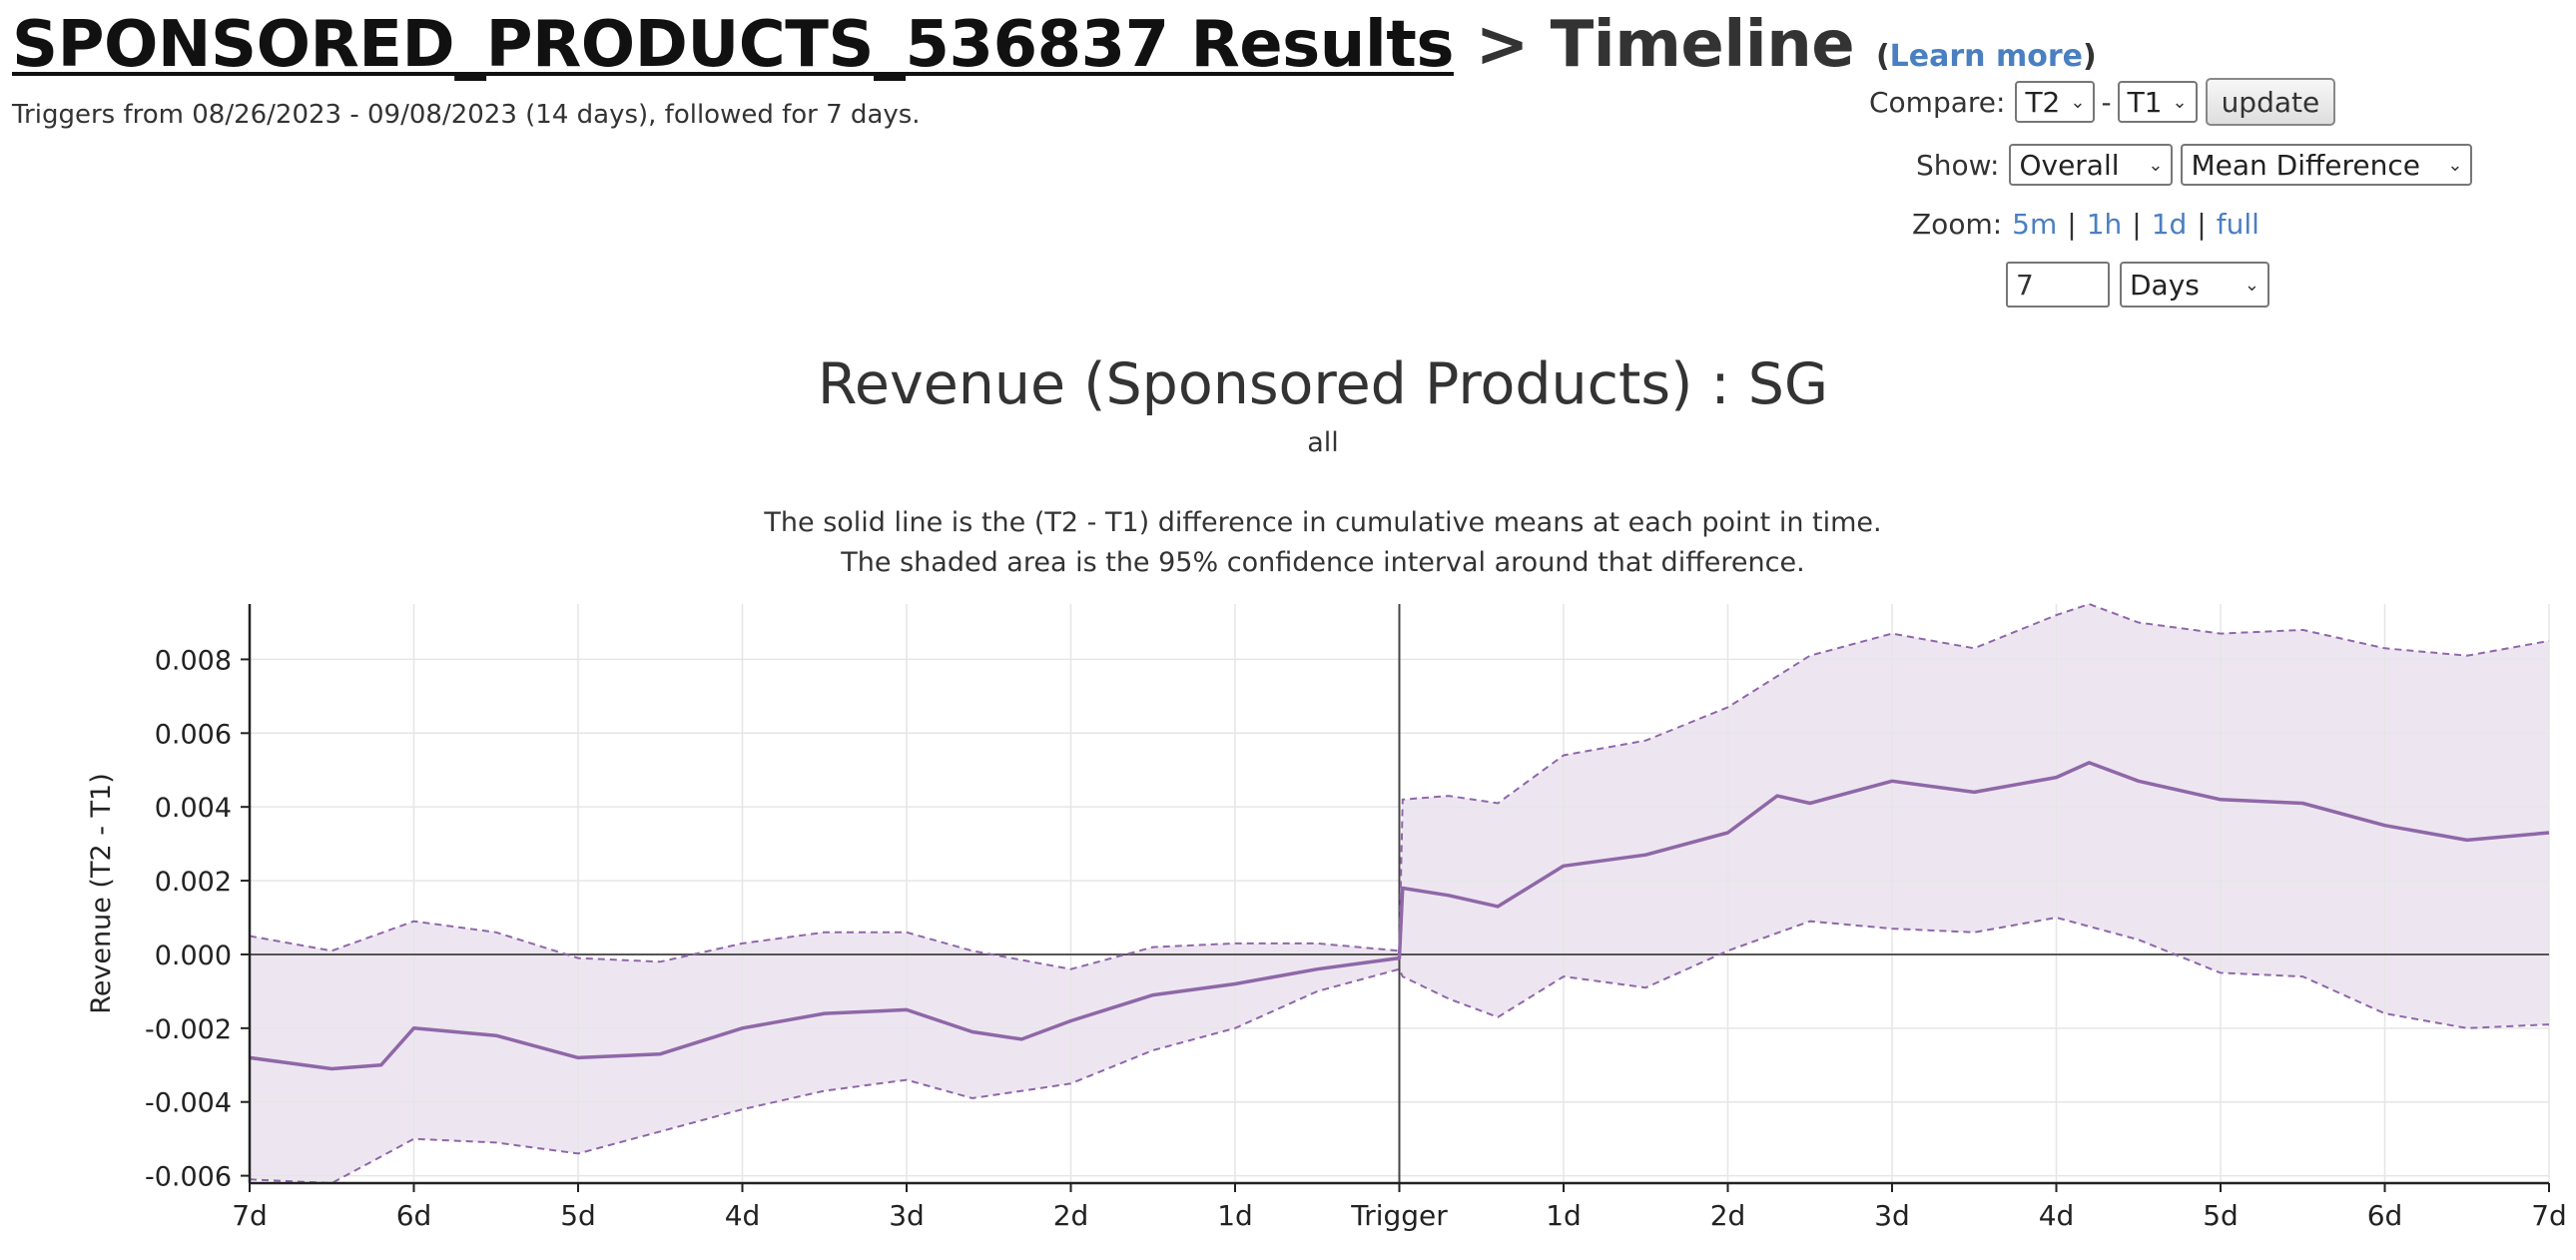  What do you see at coordinates (194, 734) in the screenshot?
I see `y-tick-label: 0.006` at bounding box center [194, 734].